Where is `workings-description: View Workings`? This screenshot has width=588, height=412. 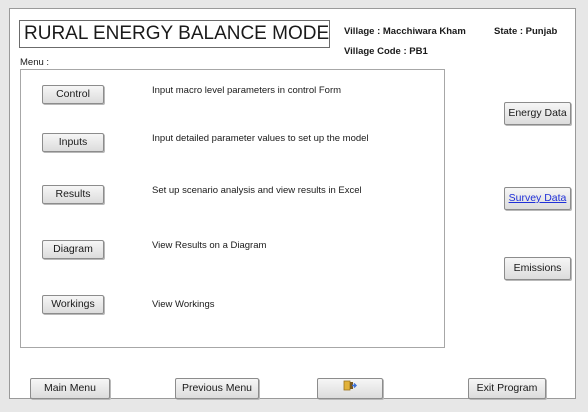
workings-description: View Workings is located at coordinates (183, 304).